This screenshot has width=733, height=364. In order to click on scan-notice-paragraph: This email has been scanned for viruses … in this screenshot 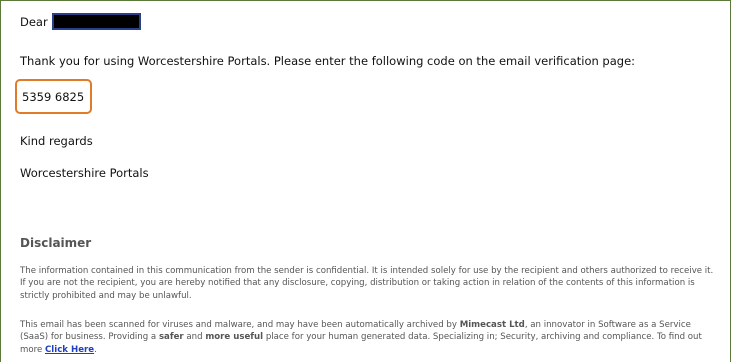, I will do `click(370, 337)`.